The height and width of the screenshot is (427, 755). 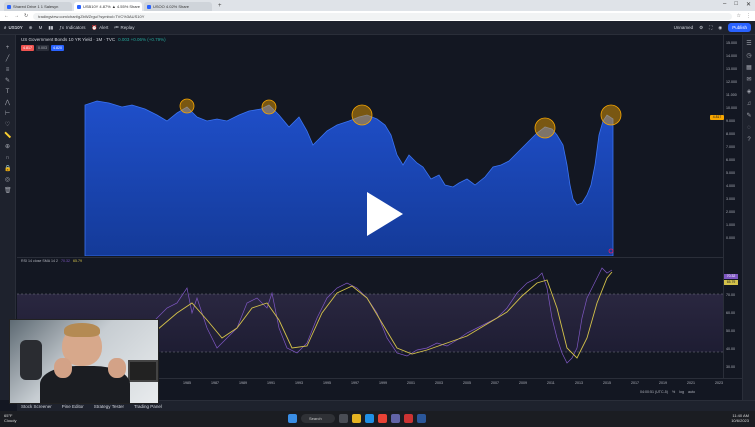 I want to click on ask-badge: 4.820, so click(x=57, y=48).